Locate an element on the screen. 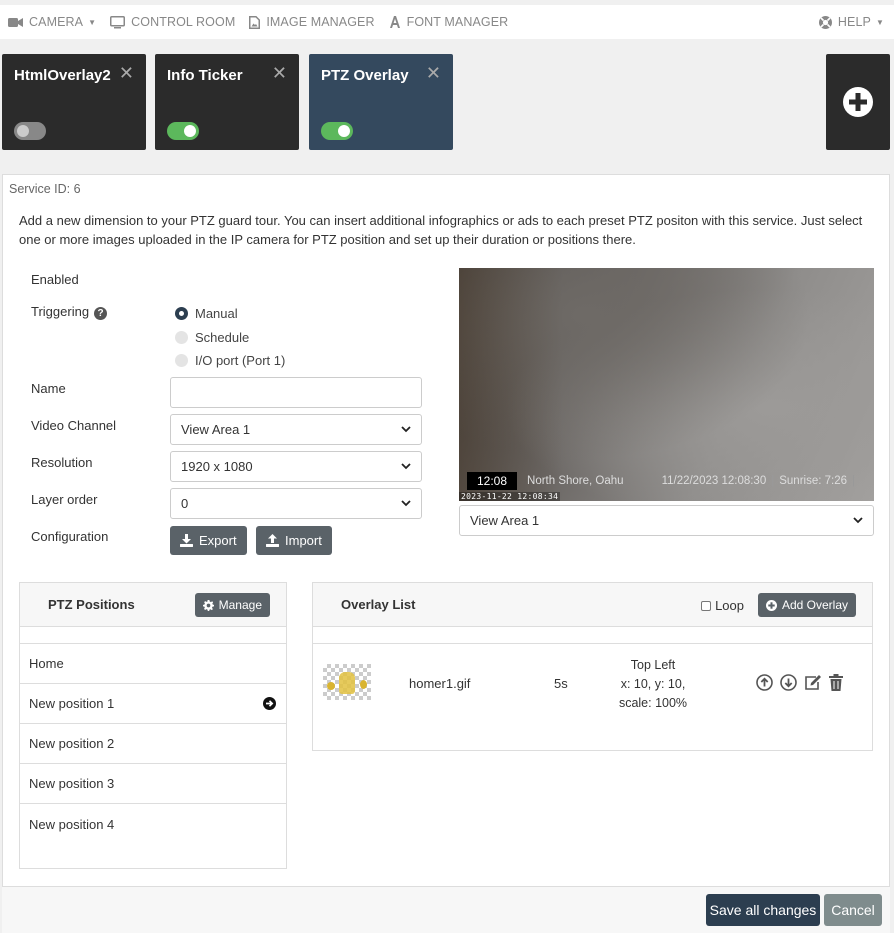 The image size is (894, 933). import-button: Import is located at coordinates (294, 540).